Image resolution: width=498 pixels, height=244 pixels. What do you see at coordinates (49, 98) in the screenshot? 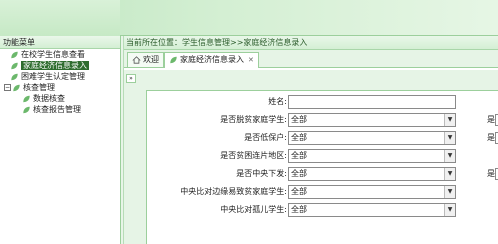
I see `sidebar-item-label: 数据核查` at bounding box center [49, 98].